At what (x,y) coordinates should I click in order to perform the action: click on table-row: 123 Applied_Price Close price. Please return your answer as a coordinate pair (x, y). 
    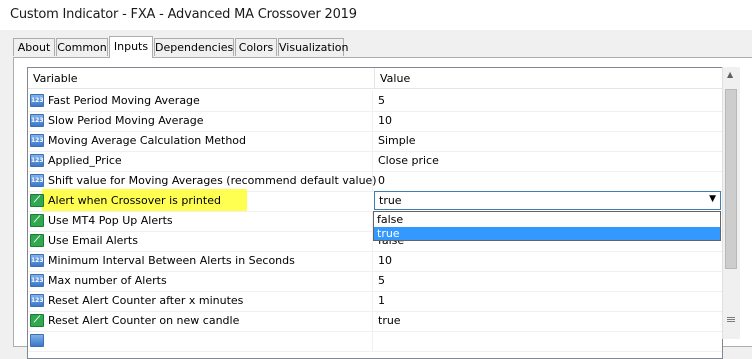
    Looking at the image, I should click on (375, 161).